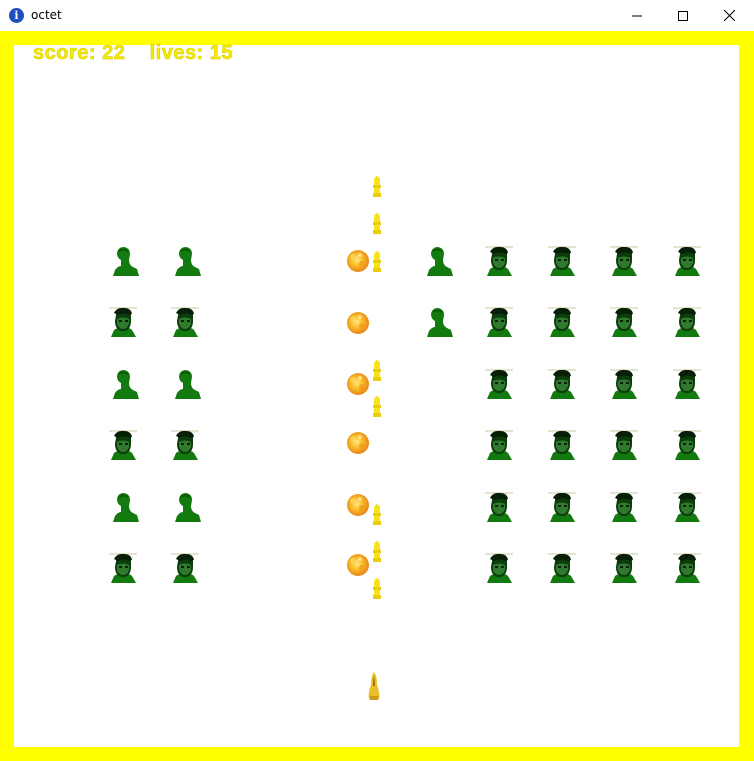 The width and height of the screenshot is (754, 761). Describe the element at coordinates (374, 686) in the screenshot. I see `player-ship-icon` at that location.